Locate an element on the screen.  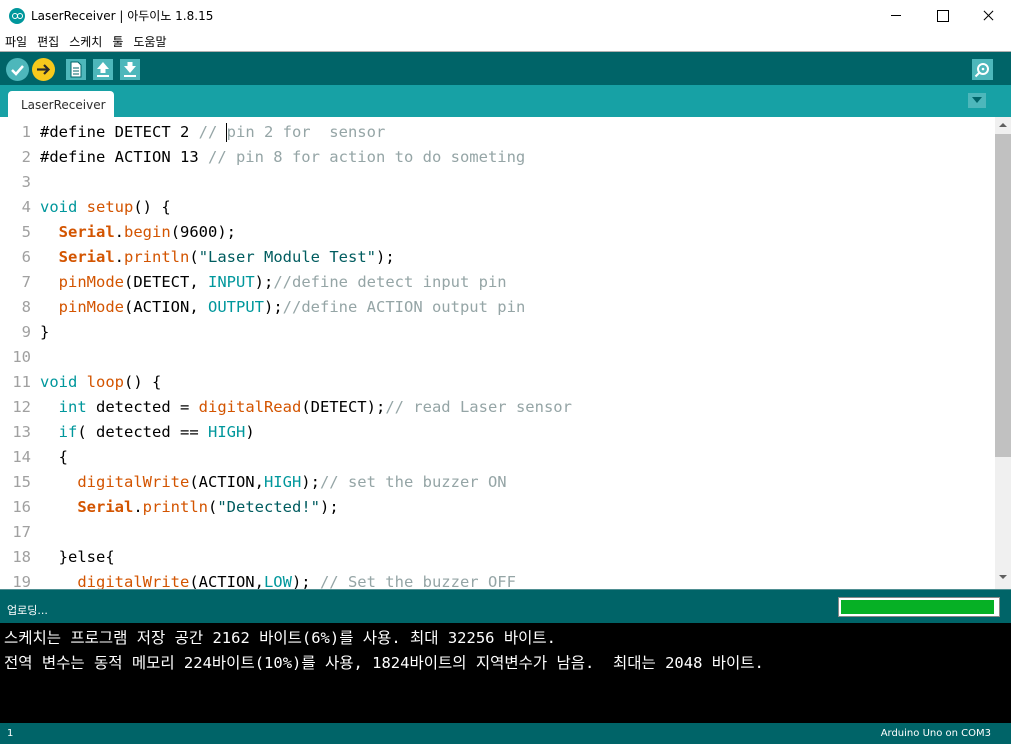
line-number: 7 is located at coordinates (26, 282).